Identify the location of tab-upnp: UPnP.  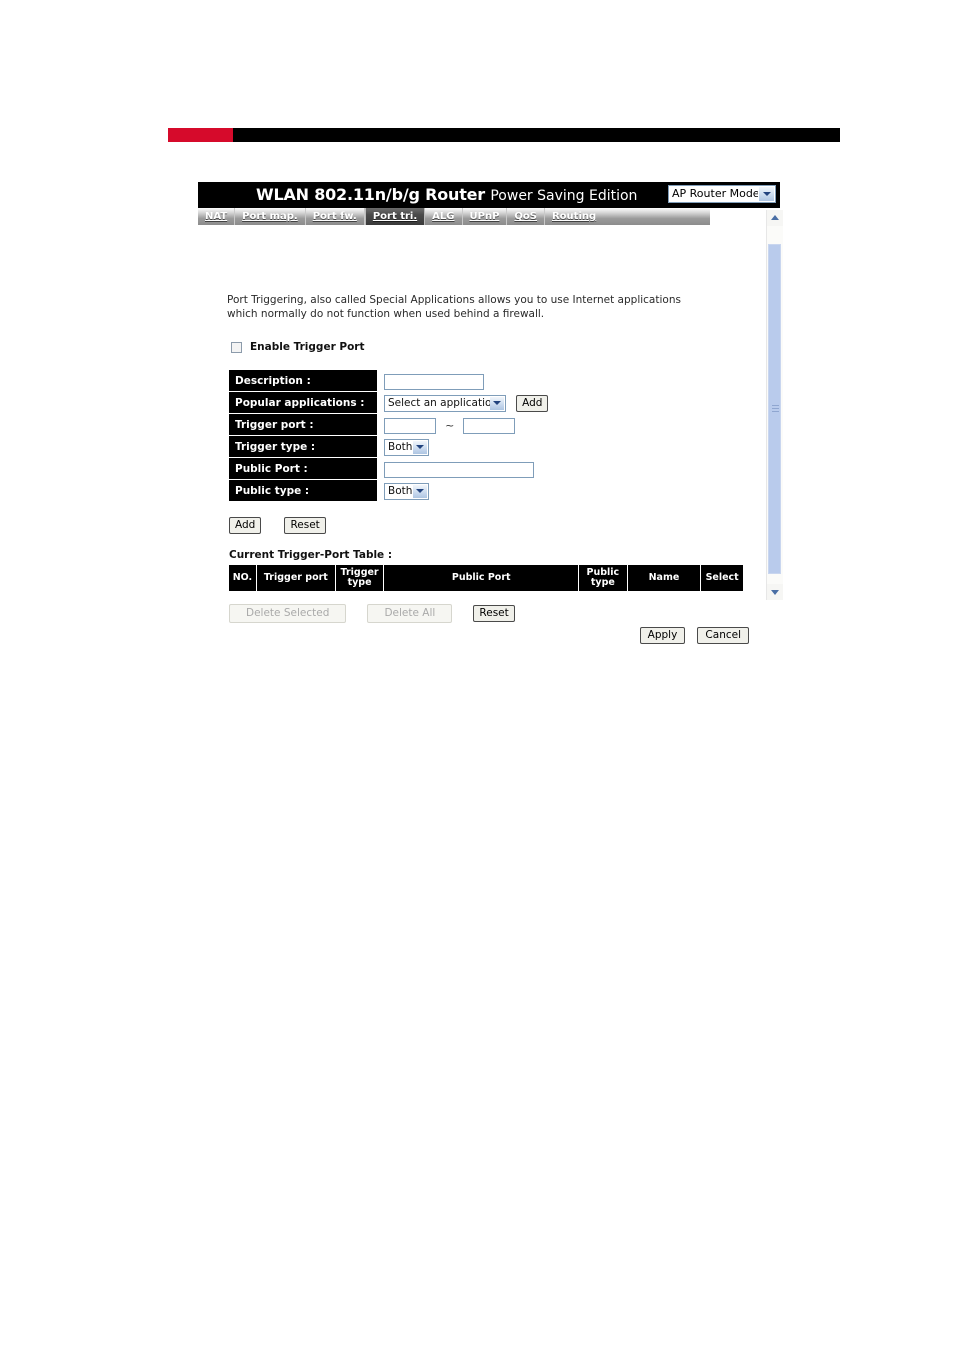
(485, 216).